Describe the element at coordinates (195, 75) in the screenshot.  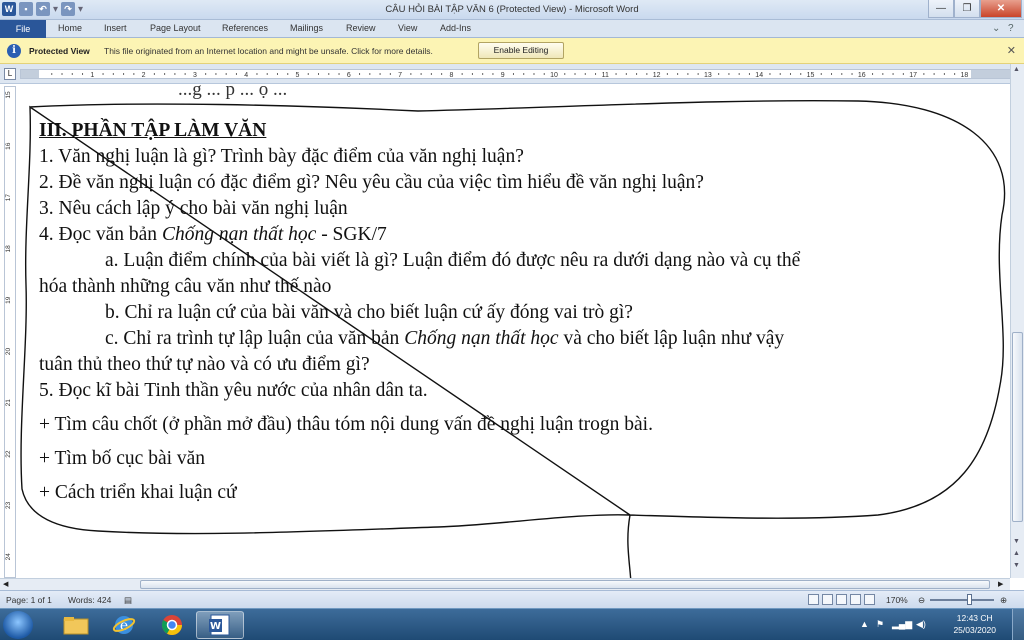
I see `ruler-number: 3` at that location.